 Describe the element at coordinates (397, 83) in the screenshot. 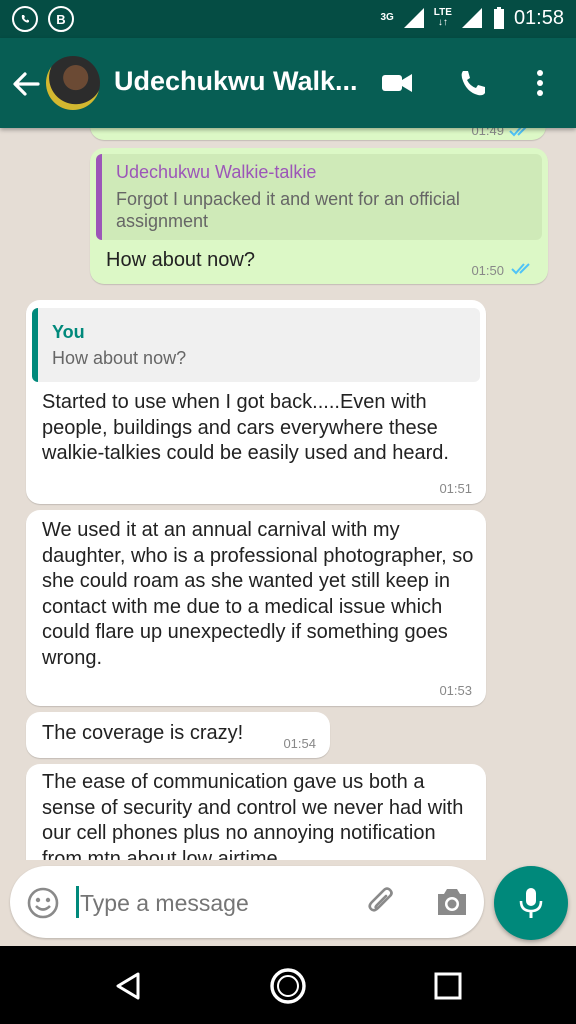

I see `video-call-icon` at that location.